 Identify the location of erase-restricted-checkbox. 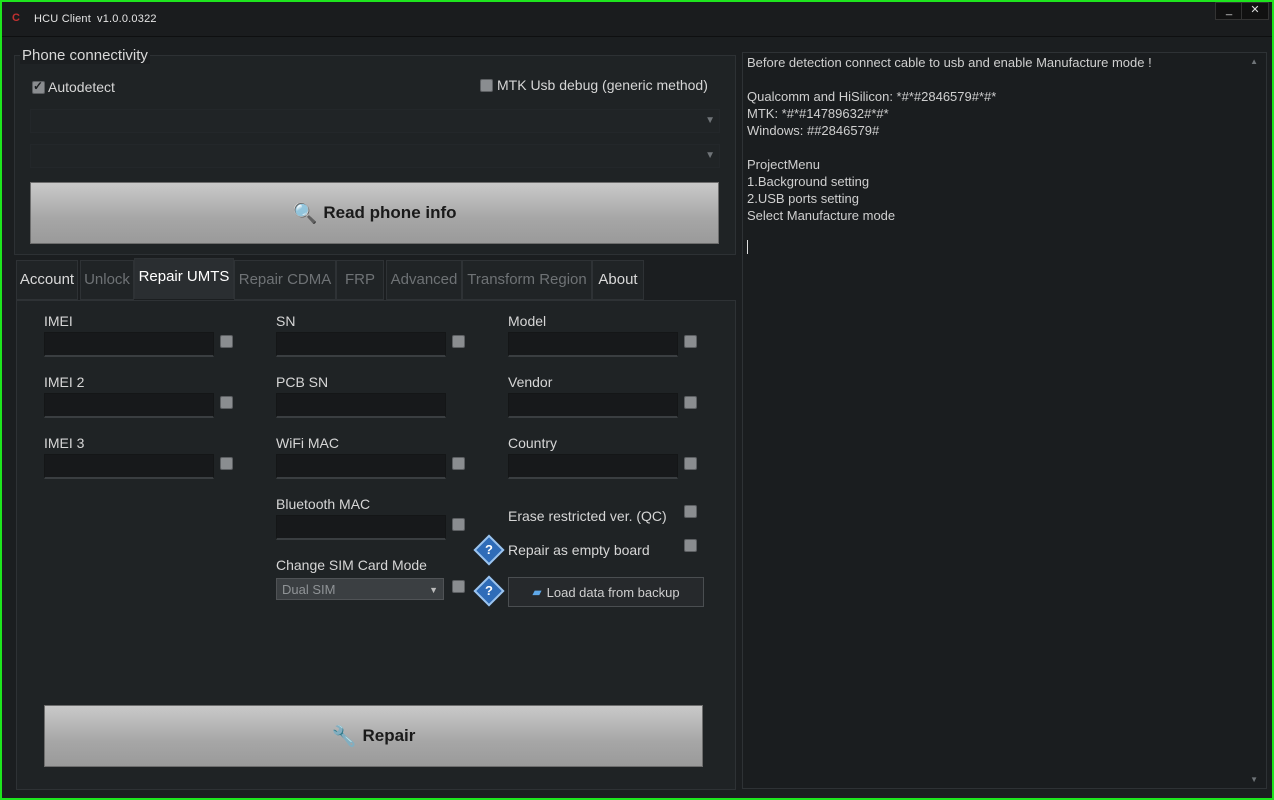
(690, 511).